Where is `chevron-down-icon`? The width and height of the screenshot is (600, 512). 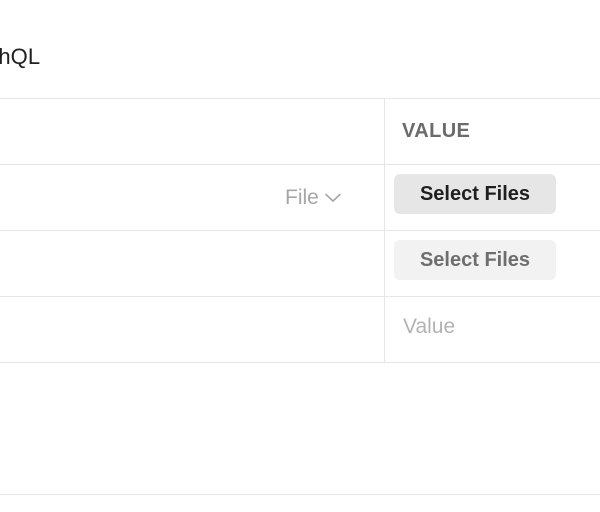
chevron-down-icon is located at coordinates (333, 198).